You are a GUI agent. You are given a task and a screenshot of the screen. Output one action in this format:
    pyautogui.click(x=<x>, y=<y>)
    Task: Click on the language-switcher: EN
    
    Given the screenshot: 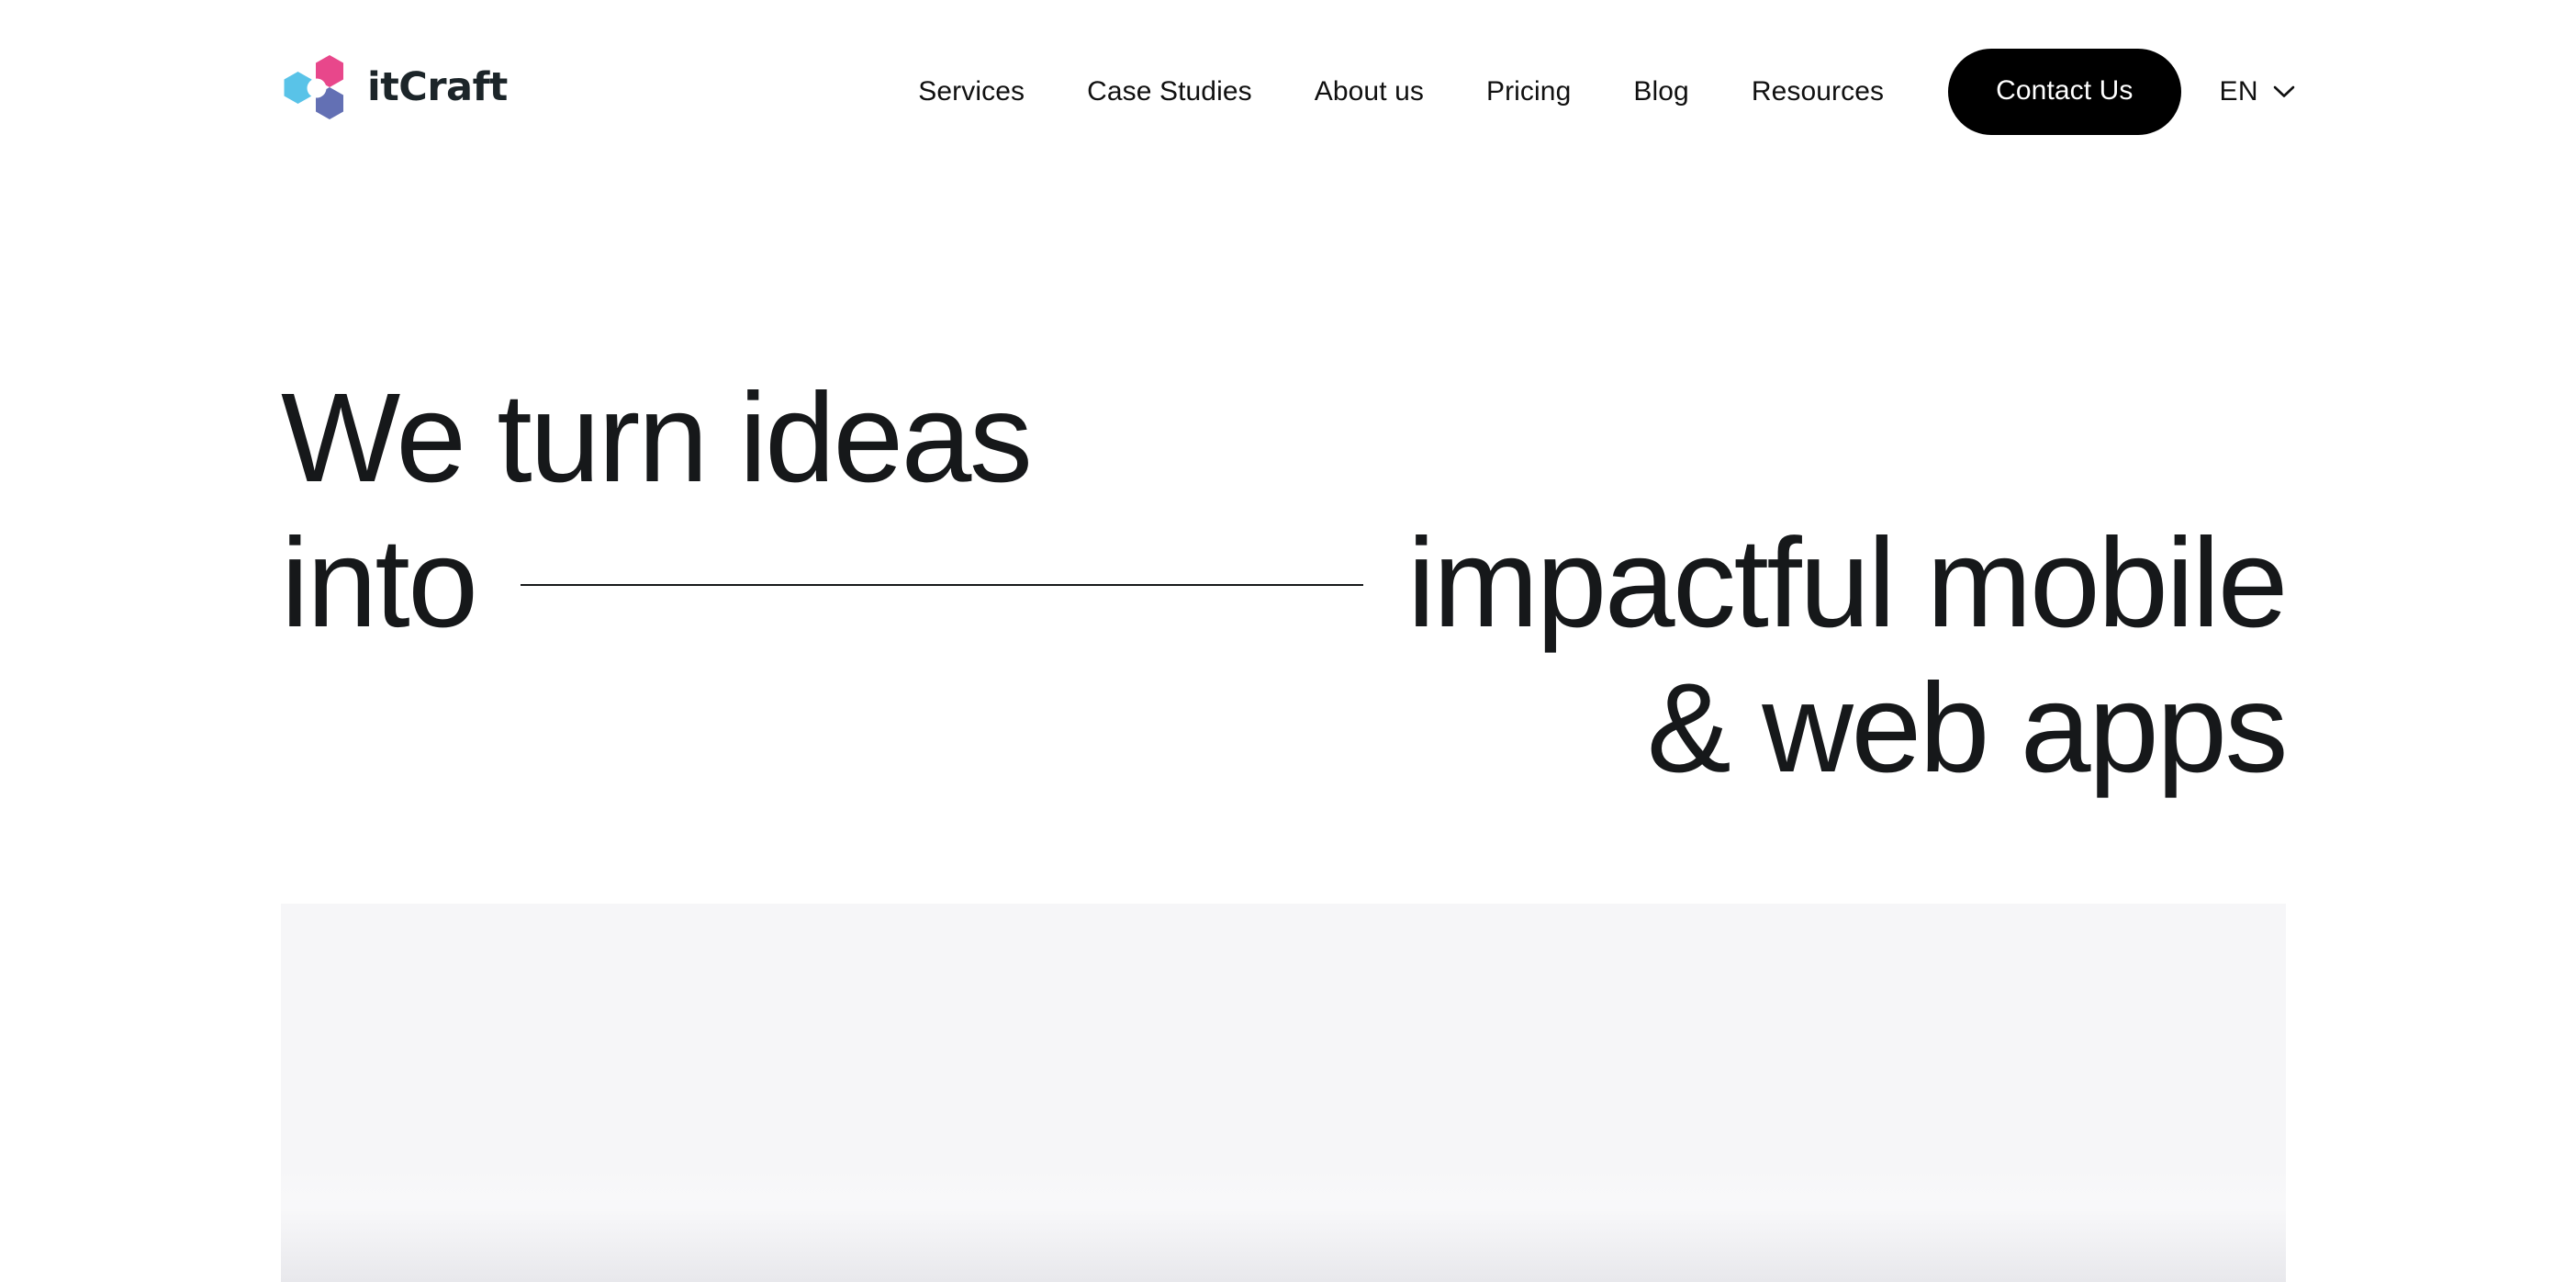 What is the action you would take?
    pyautogui.click(x=2257, y=92)
    